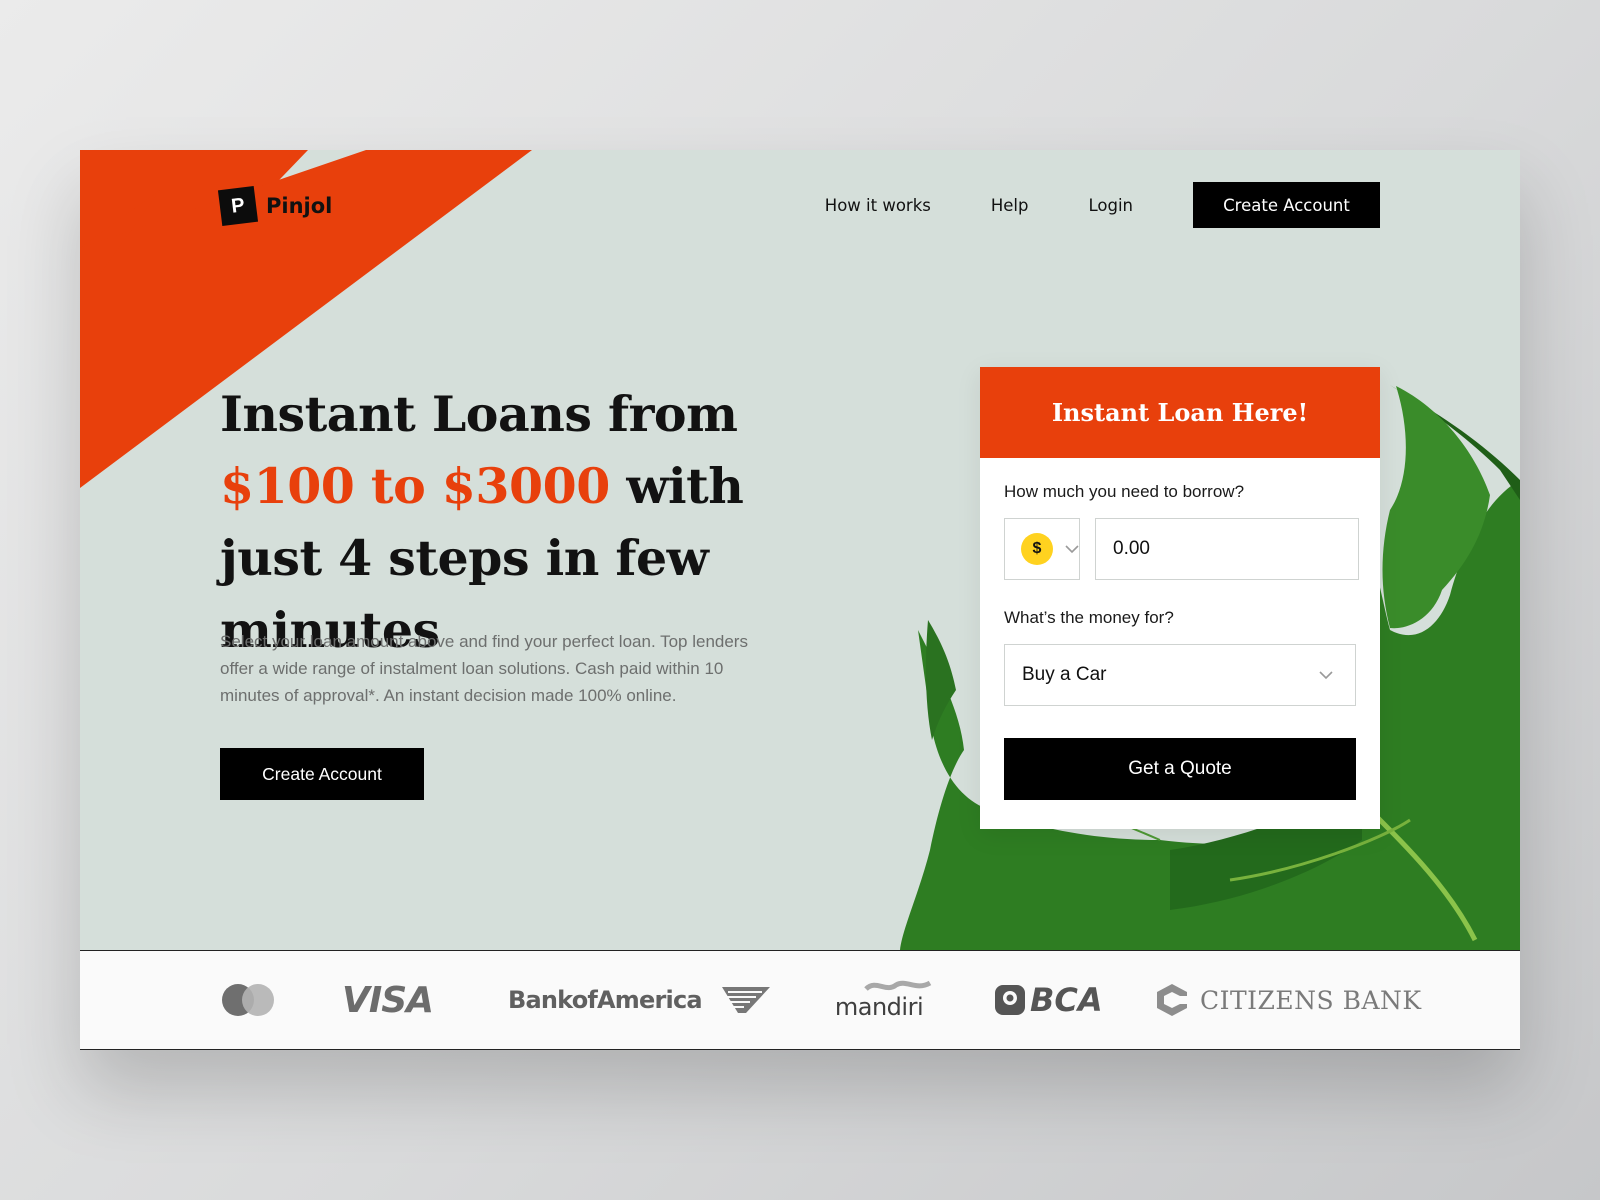 The height and width of the screenshot is (1200, 1600). What do you see at coordinates (299, 206) in the screenshot?
I see `brand-name: Pinjol` at bounding box center [299, 206].